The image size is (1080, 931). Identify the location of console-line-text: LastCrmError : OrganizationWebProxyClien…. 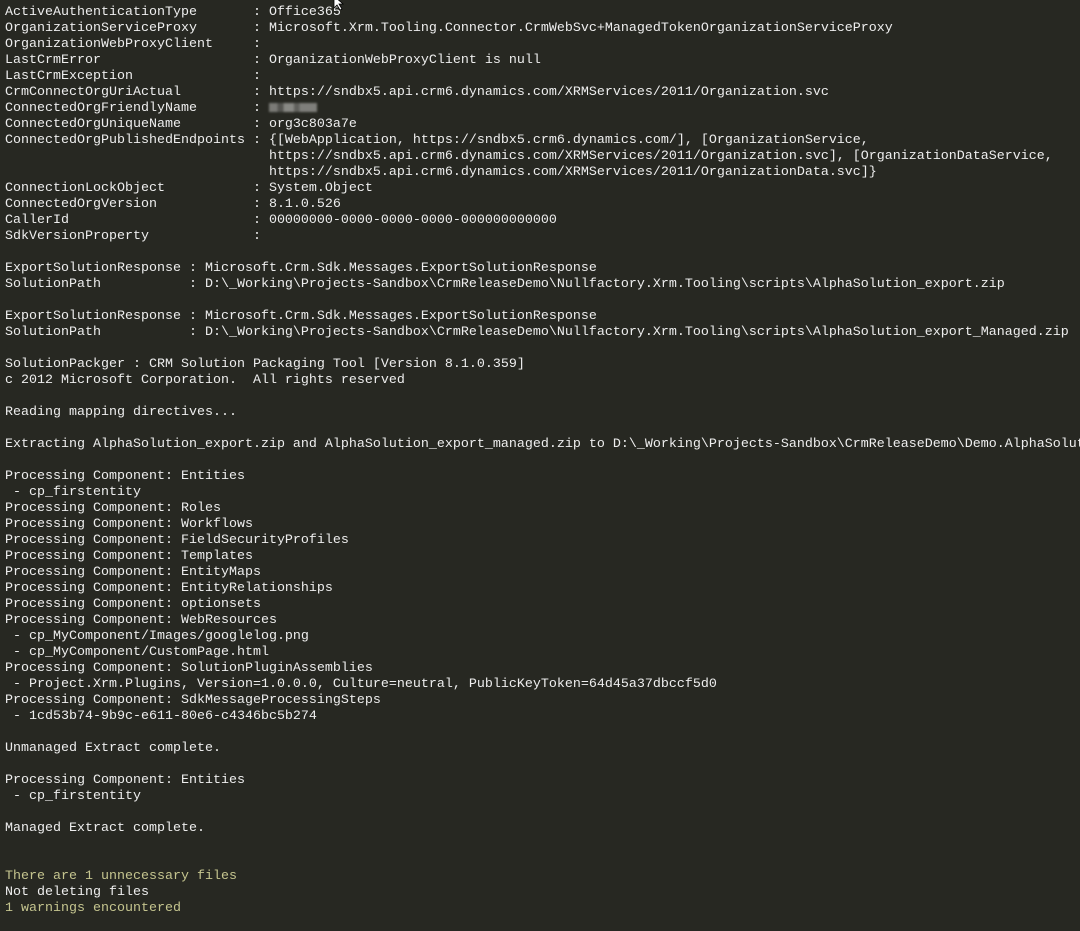
(273, 60).